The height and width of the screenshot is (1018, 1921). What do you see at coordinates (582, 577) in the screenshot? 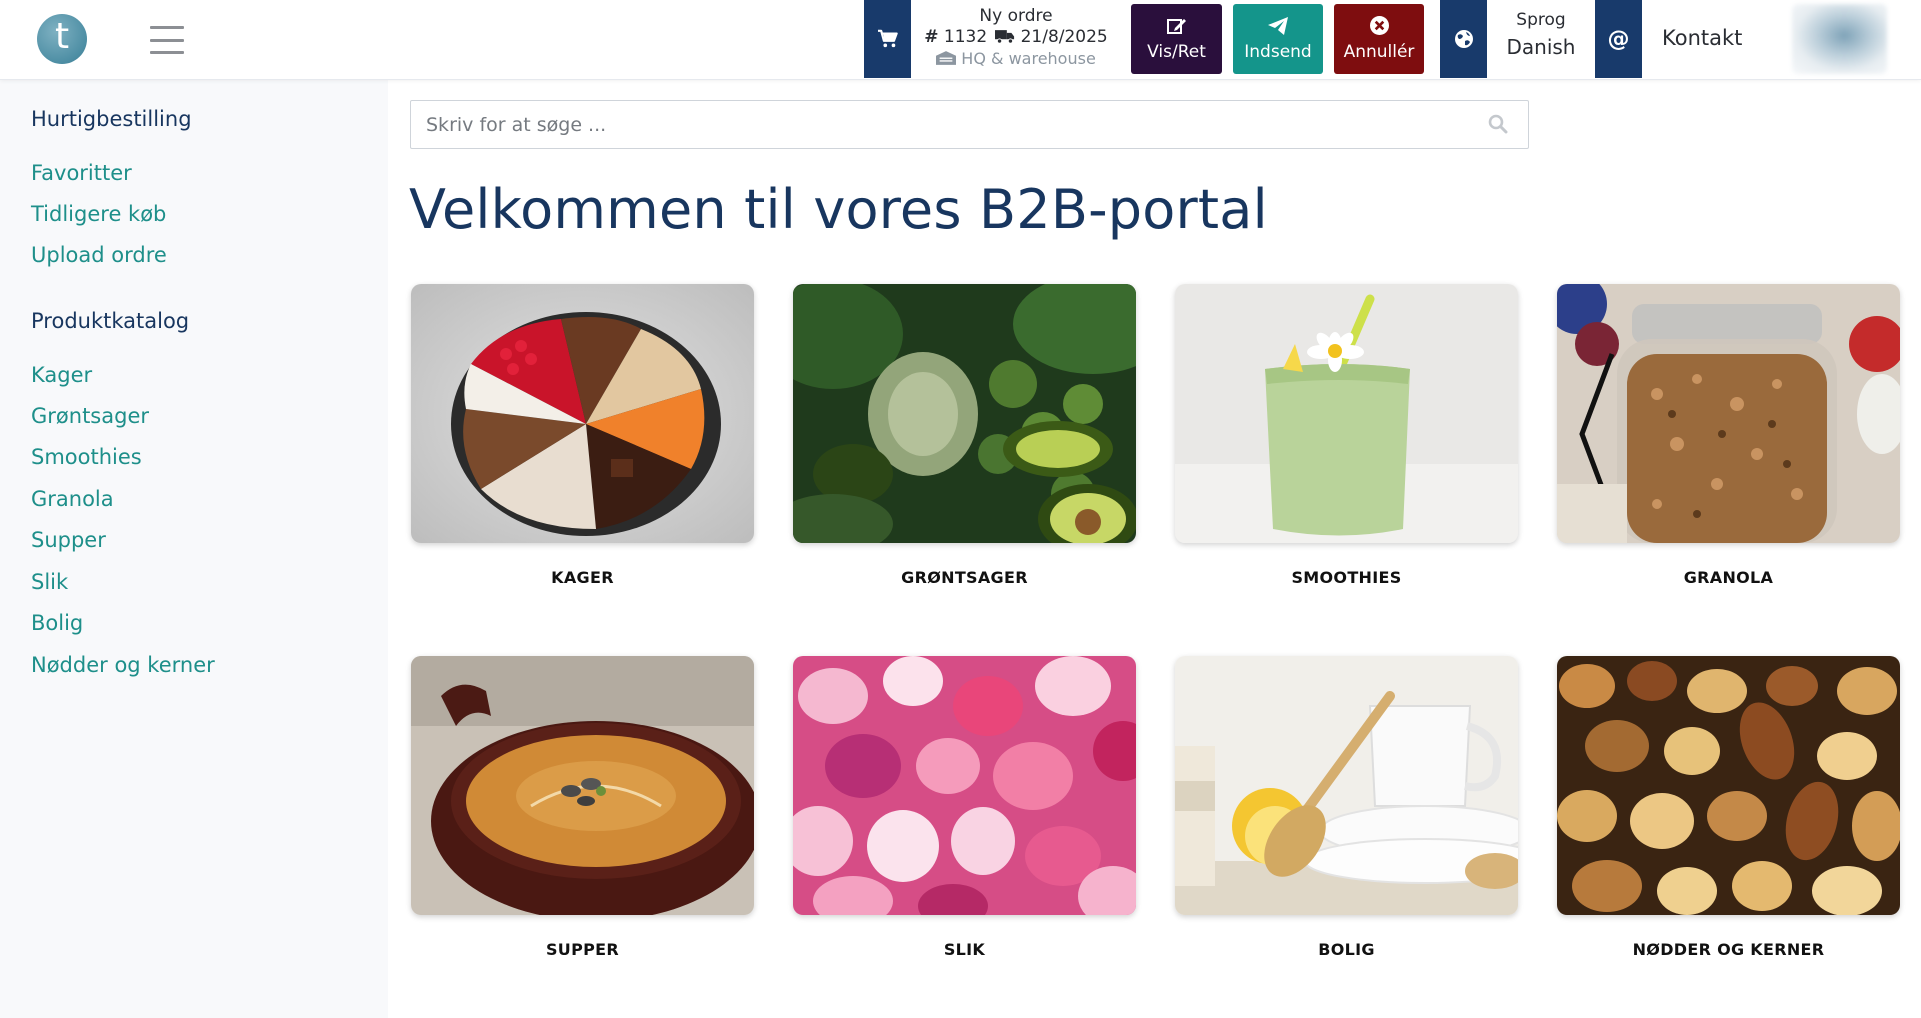
I see `category-label: KAGER` at bounding box center [582, 577].